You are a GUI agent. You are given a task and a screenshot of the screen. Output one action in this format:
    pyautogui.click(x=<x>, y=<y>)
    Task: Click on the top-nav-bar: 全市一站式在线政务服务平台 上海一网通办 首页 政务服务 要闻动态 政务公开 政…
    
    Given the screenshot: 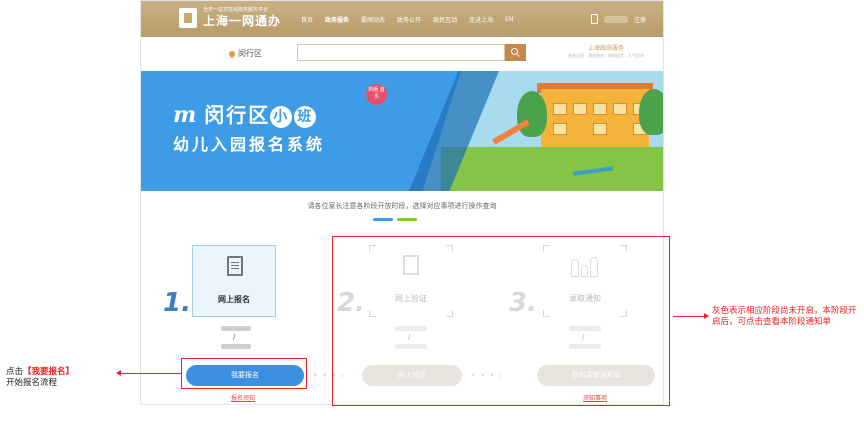 What is the action you would take?
    pyautogui.click(x=402, y=19)
    